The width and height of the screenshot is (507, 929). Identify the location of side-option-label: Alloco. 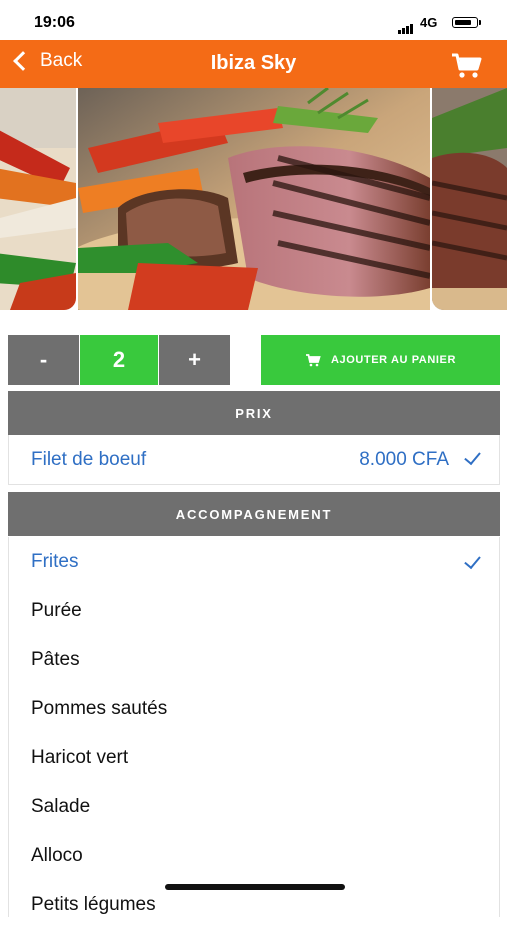
(57, 855).